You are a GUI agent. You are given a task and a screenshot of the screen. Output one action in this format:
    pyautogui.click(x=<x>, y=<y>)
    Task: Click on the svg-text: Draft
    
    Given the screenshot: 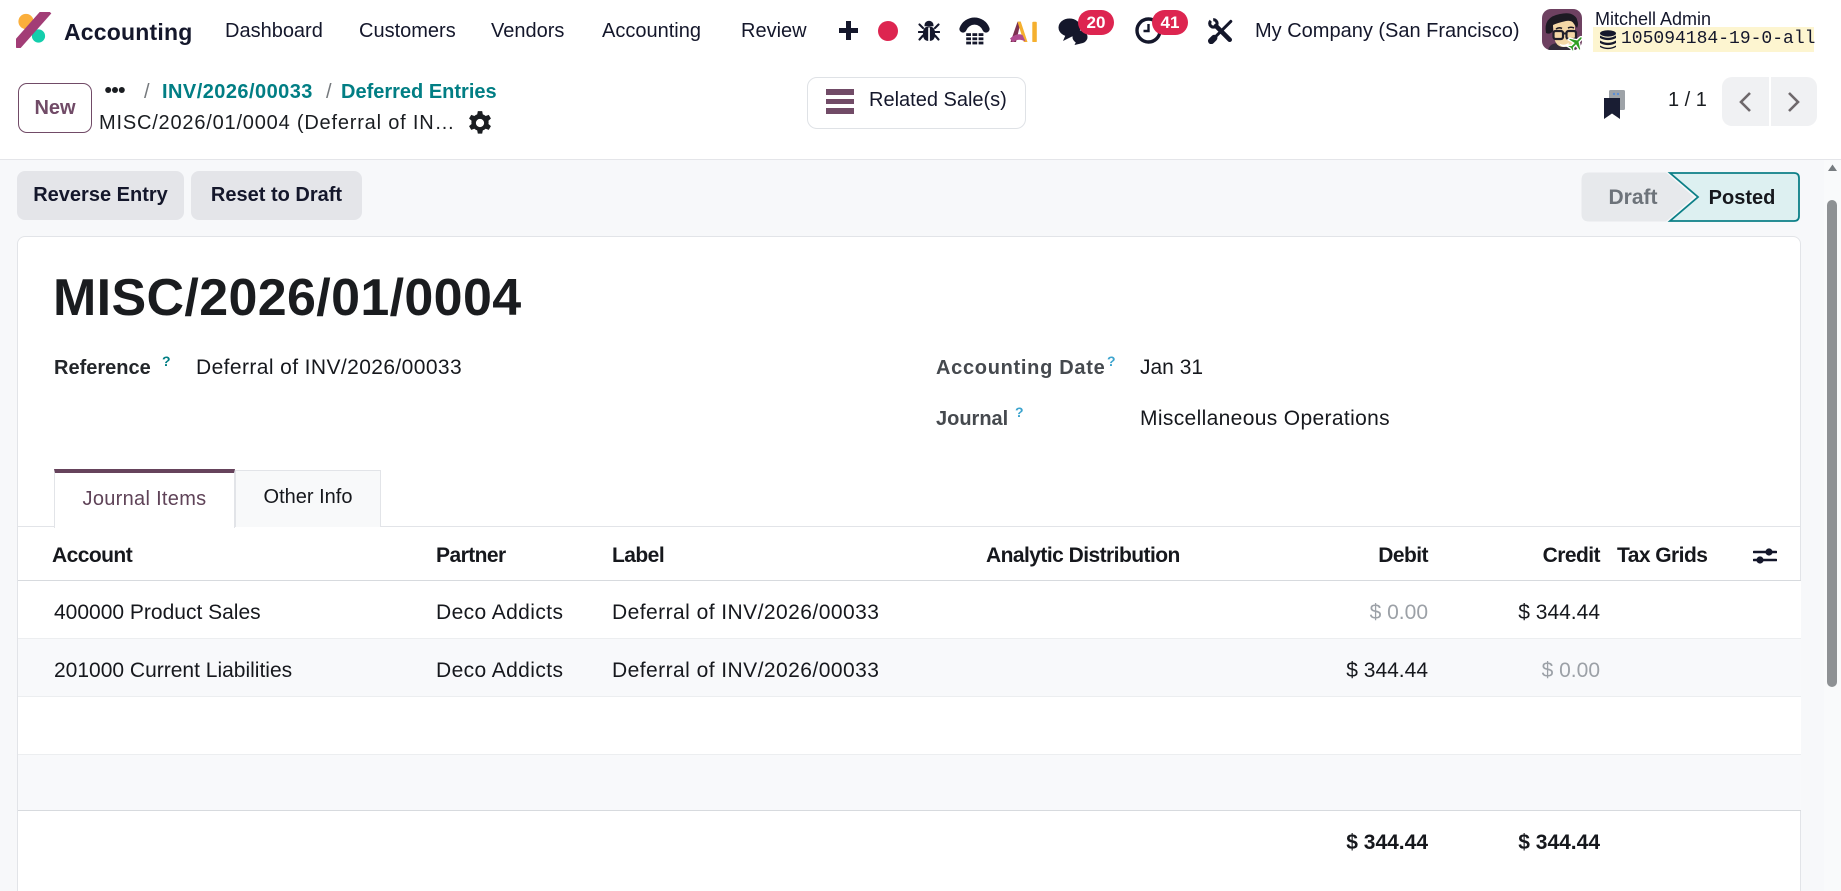 What is the action you would take?
    pyautogui.click(x=1632, y=197)
    